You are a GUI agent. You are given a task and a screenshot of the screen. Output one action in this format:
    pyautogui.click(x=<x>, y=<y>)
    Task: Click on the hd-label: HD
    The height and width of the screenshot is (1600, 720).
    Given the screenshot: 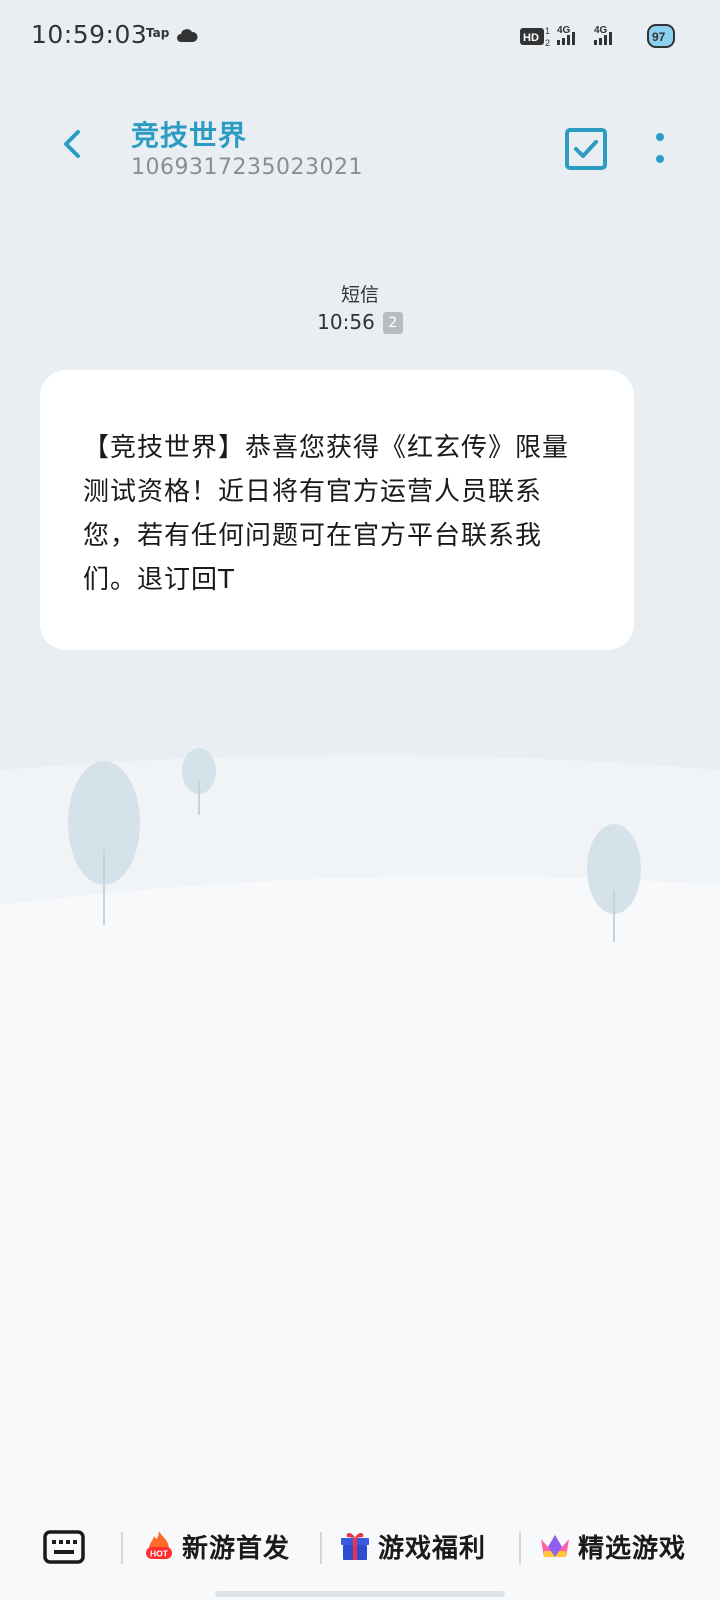 What is the action you would take?
    pyautogui.click(x=531, y=38)
    